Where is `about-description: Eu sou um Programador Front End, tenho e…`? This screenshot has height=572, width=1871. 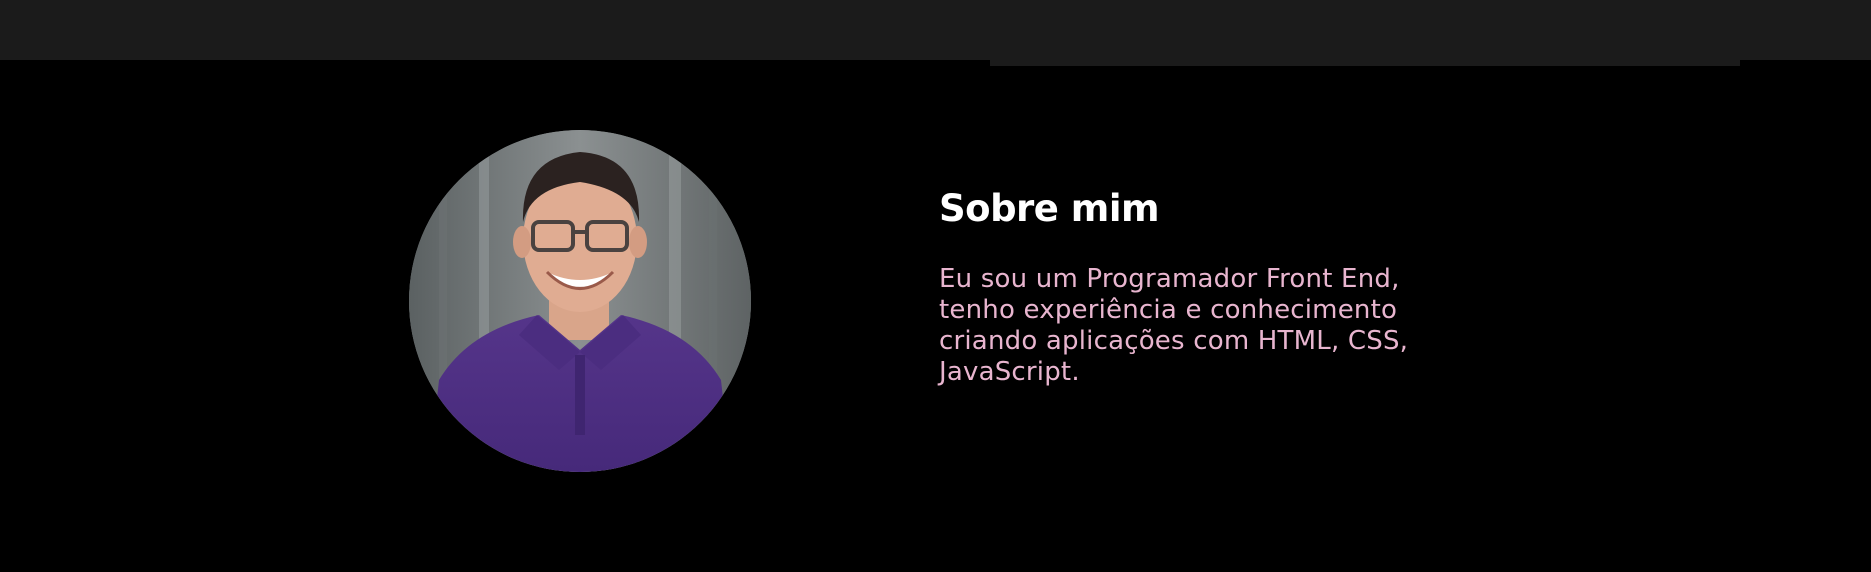
about-description: Eu sou um Programador Front End, tenho e… is located at coordinates (1174, 325).